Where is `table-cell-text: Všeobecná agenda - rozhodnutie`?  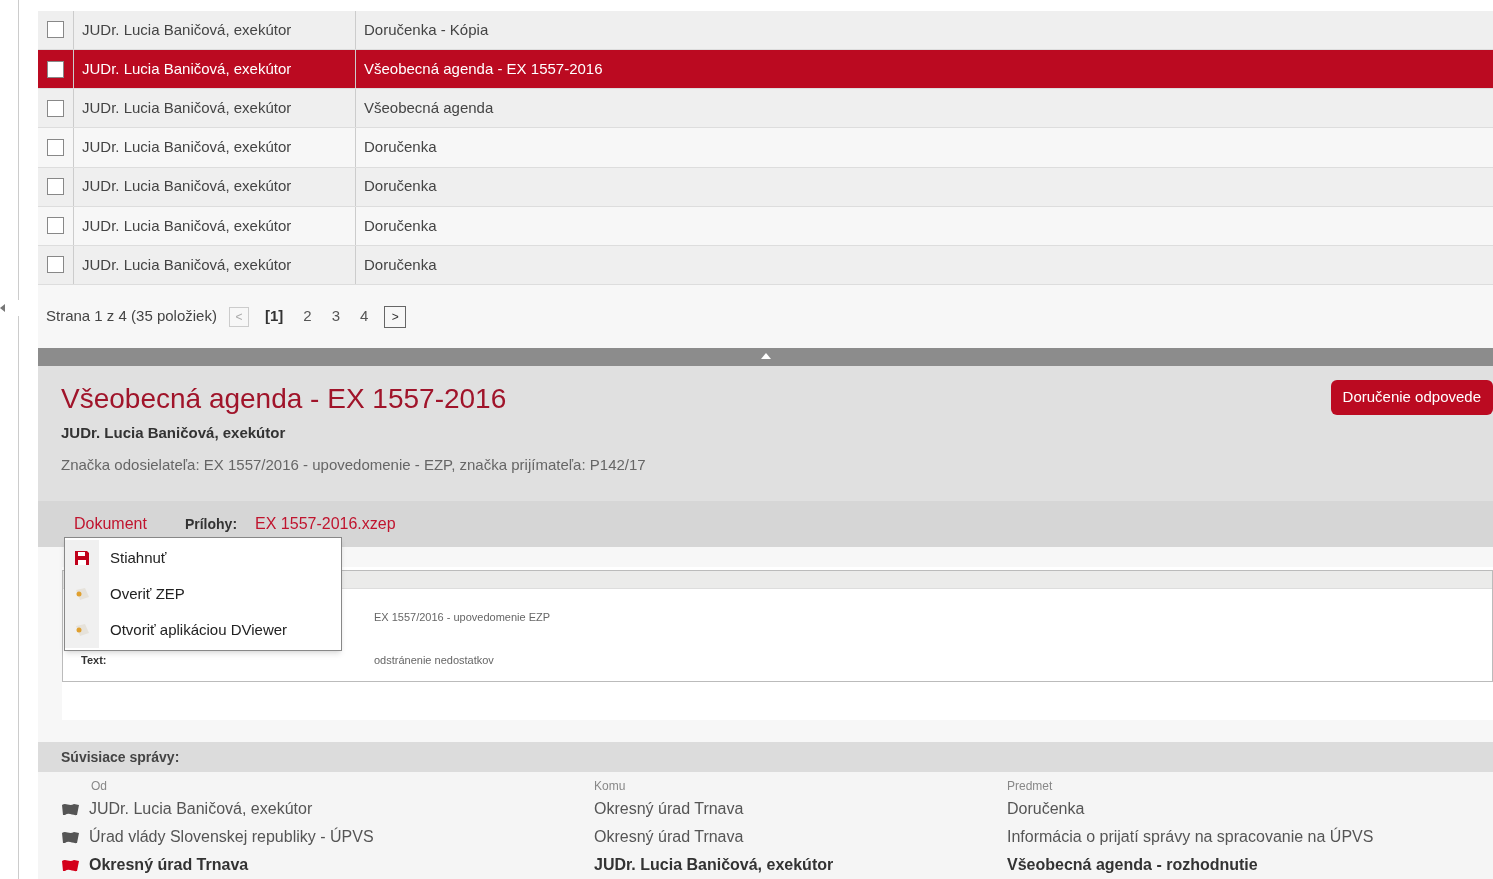
table-cell-text: Všeobecná agenda - rozhodnutie is located at coordinates (1133, 865).